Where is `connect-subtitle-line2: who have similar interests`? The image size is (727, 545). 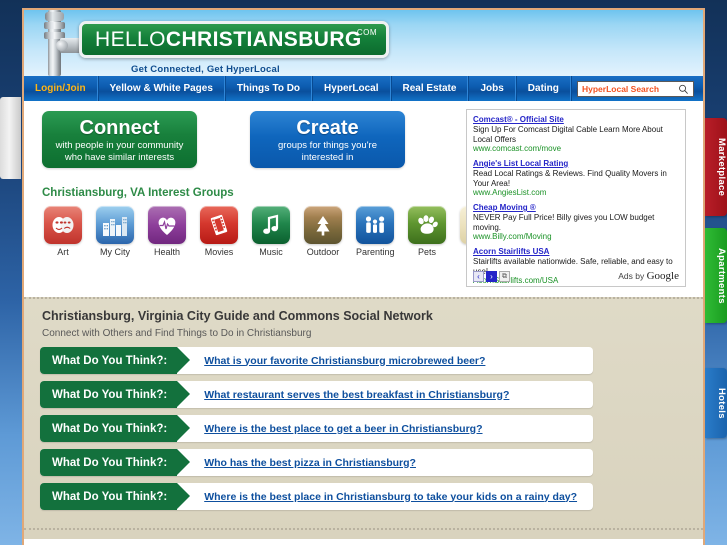
connect-subtitle-line2: who have similar interests is located at coordinates (119, 157).